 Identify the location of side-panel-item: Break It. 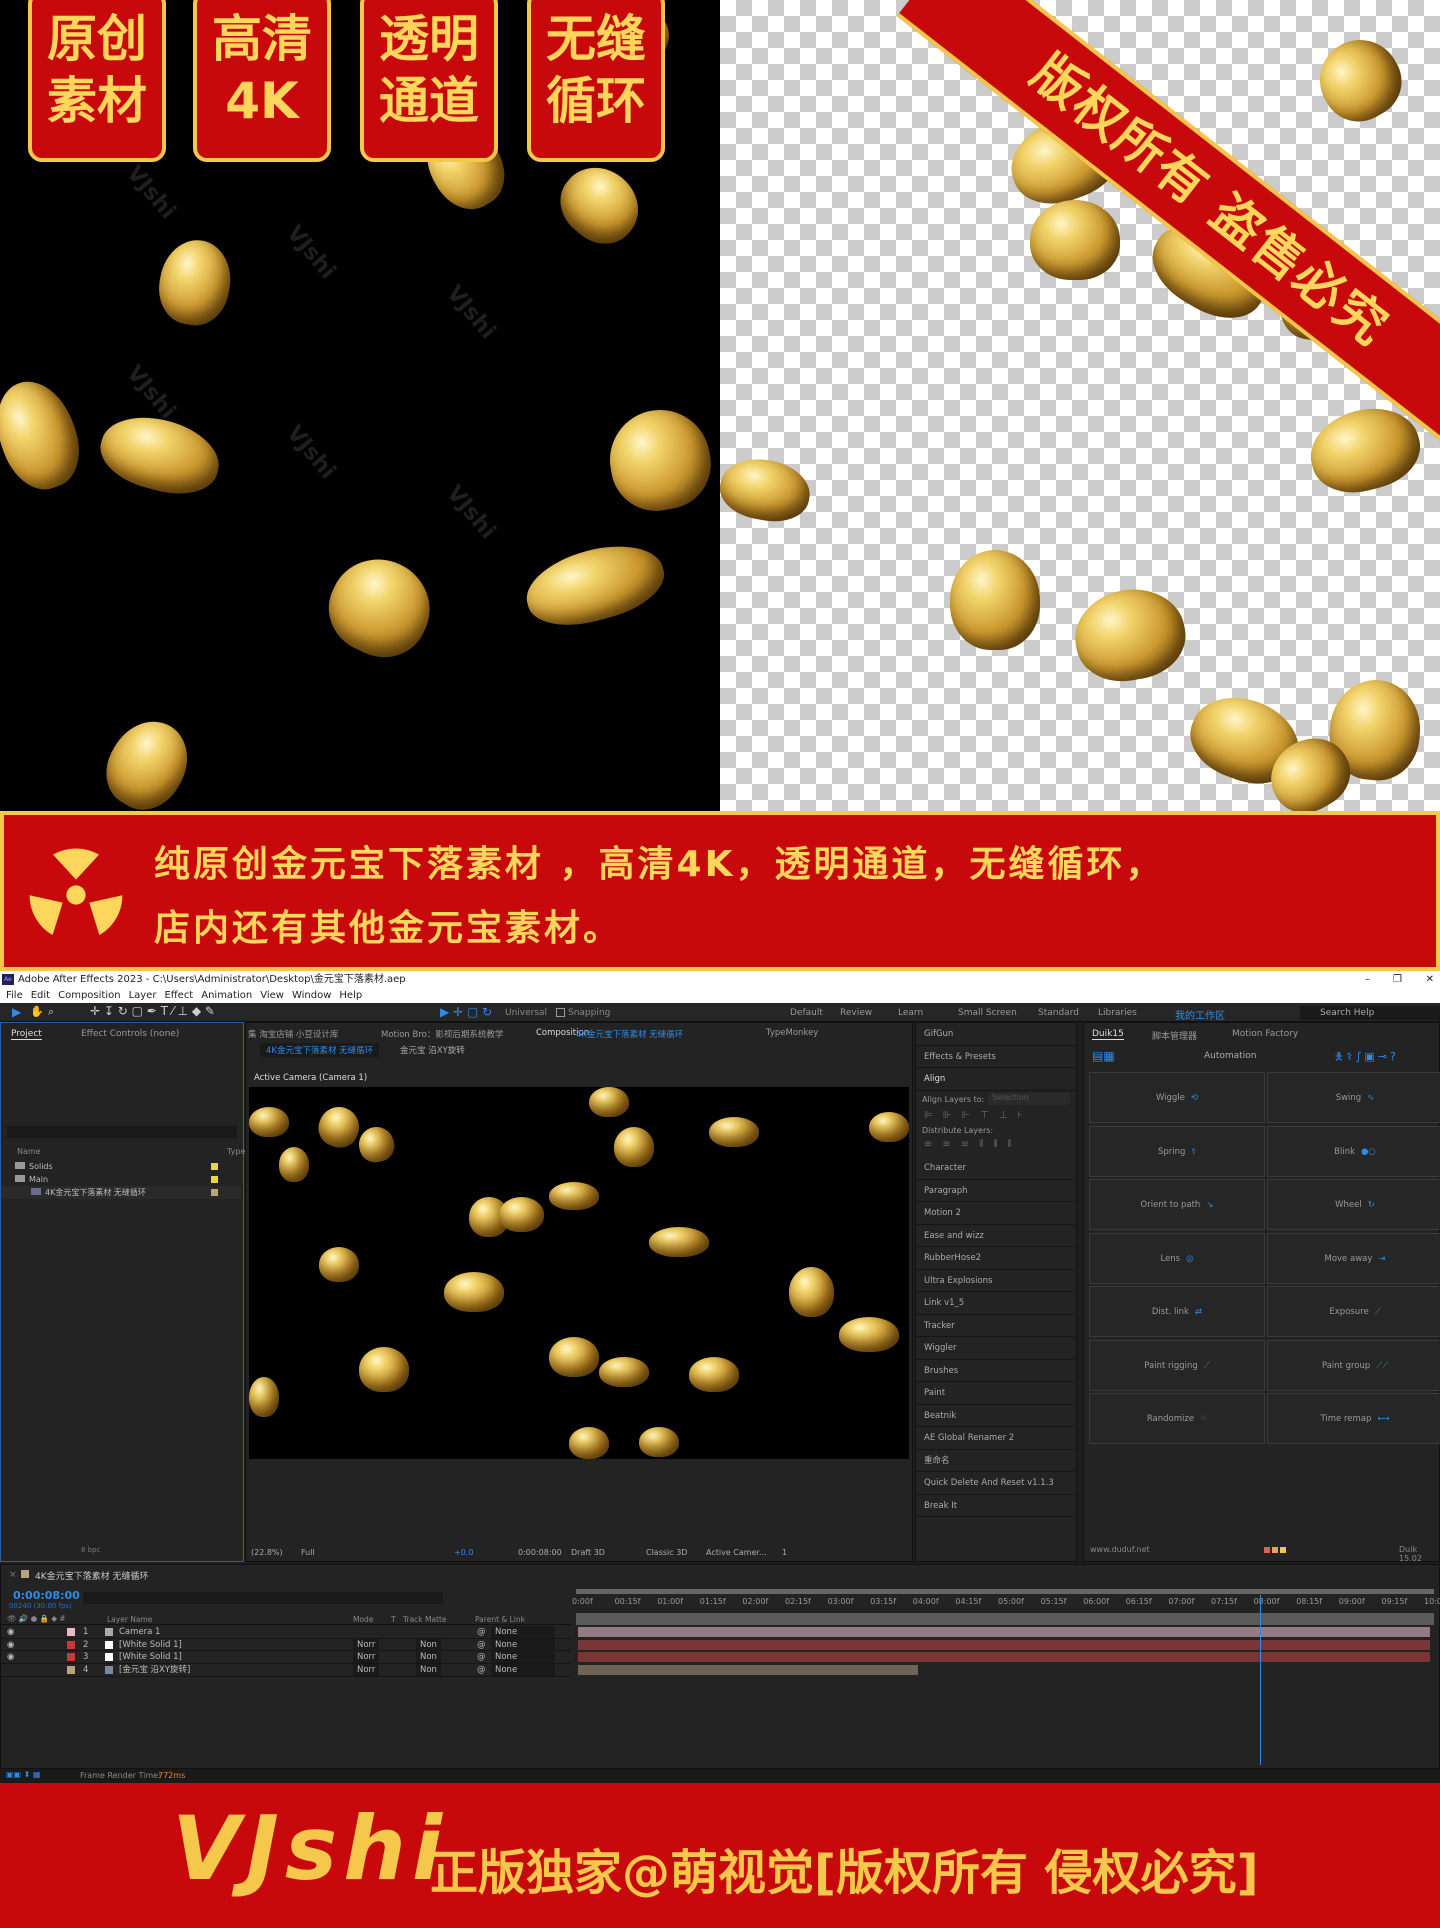
(995, 1506).